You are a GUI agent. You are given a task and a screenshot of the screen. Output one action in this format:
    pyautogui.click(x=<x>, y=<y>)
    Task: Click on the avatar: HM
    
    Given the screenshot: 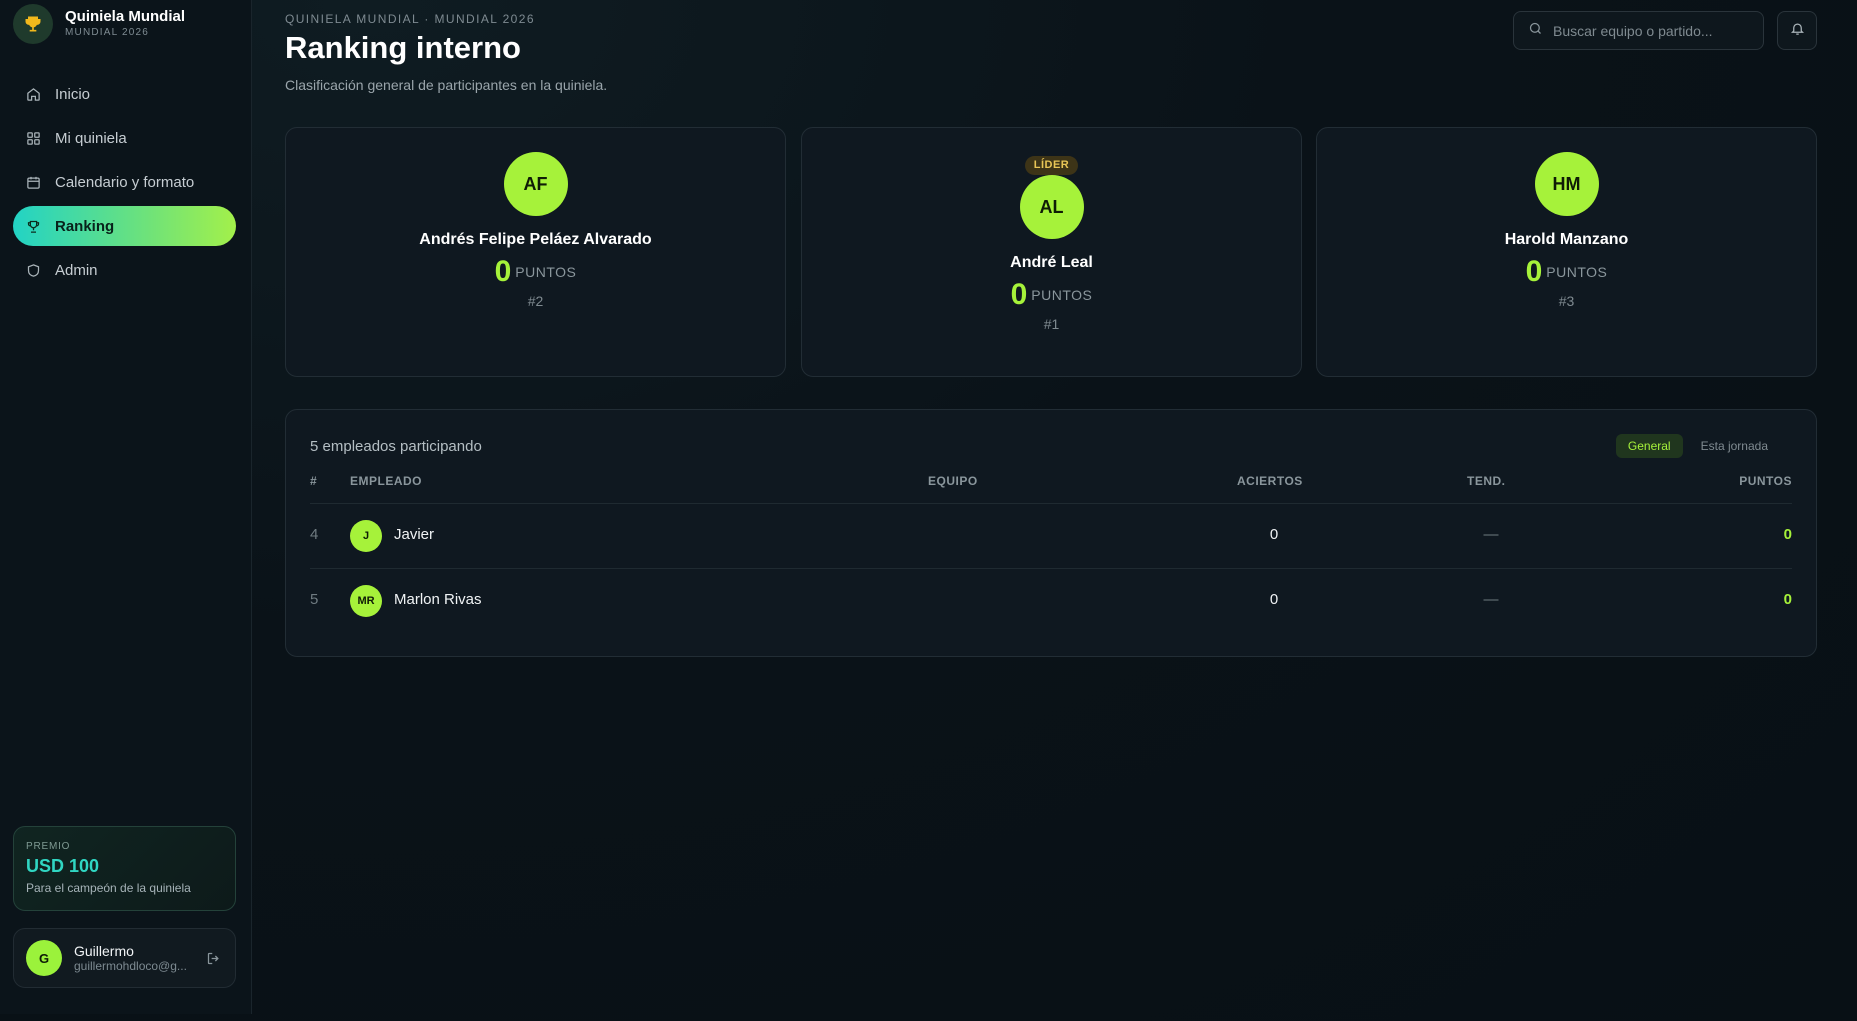 What is the action you would take?
    pyautogui.click(x=1566, y=184)
    